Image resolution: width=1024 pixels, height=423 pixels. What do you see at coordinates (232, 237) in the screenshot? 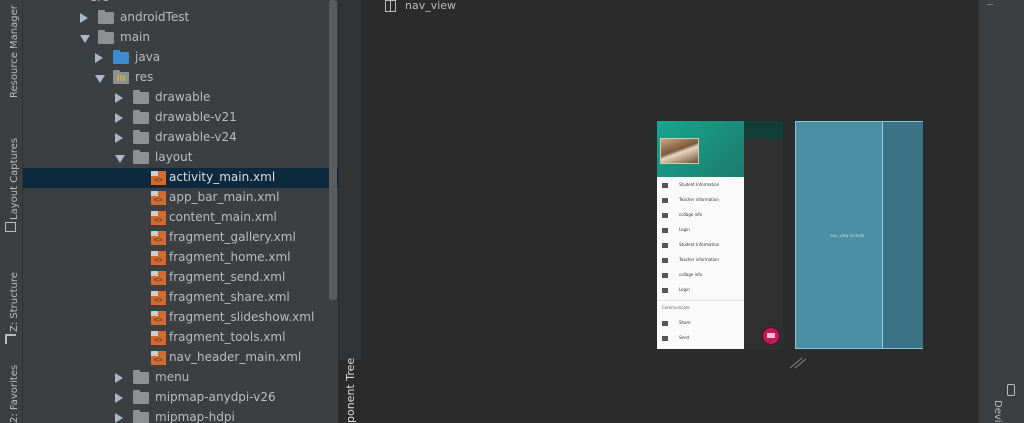
I see `tree-item-label: fragment_gallery.xml` at bounding box center [232, 237].